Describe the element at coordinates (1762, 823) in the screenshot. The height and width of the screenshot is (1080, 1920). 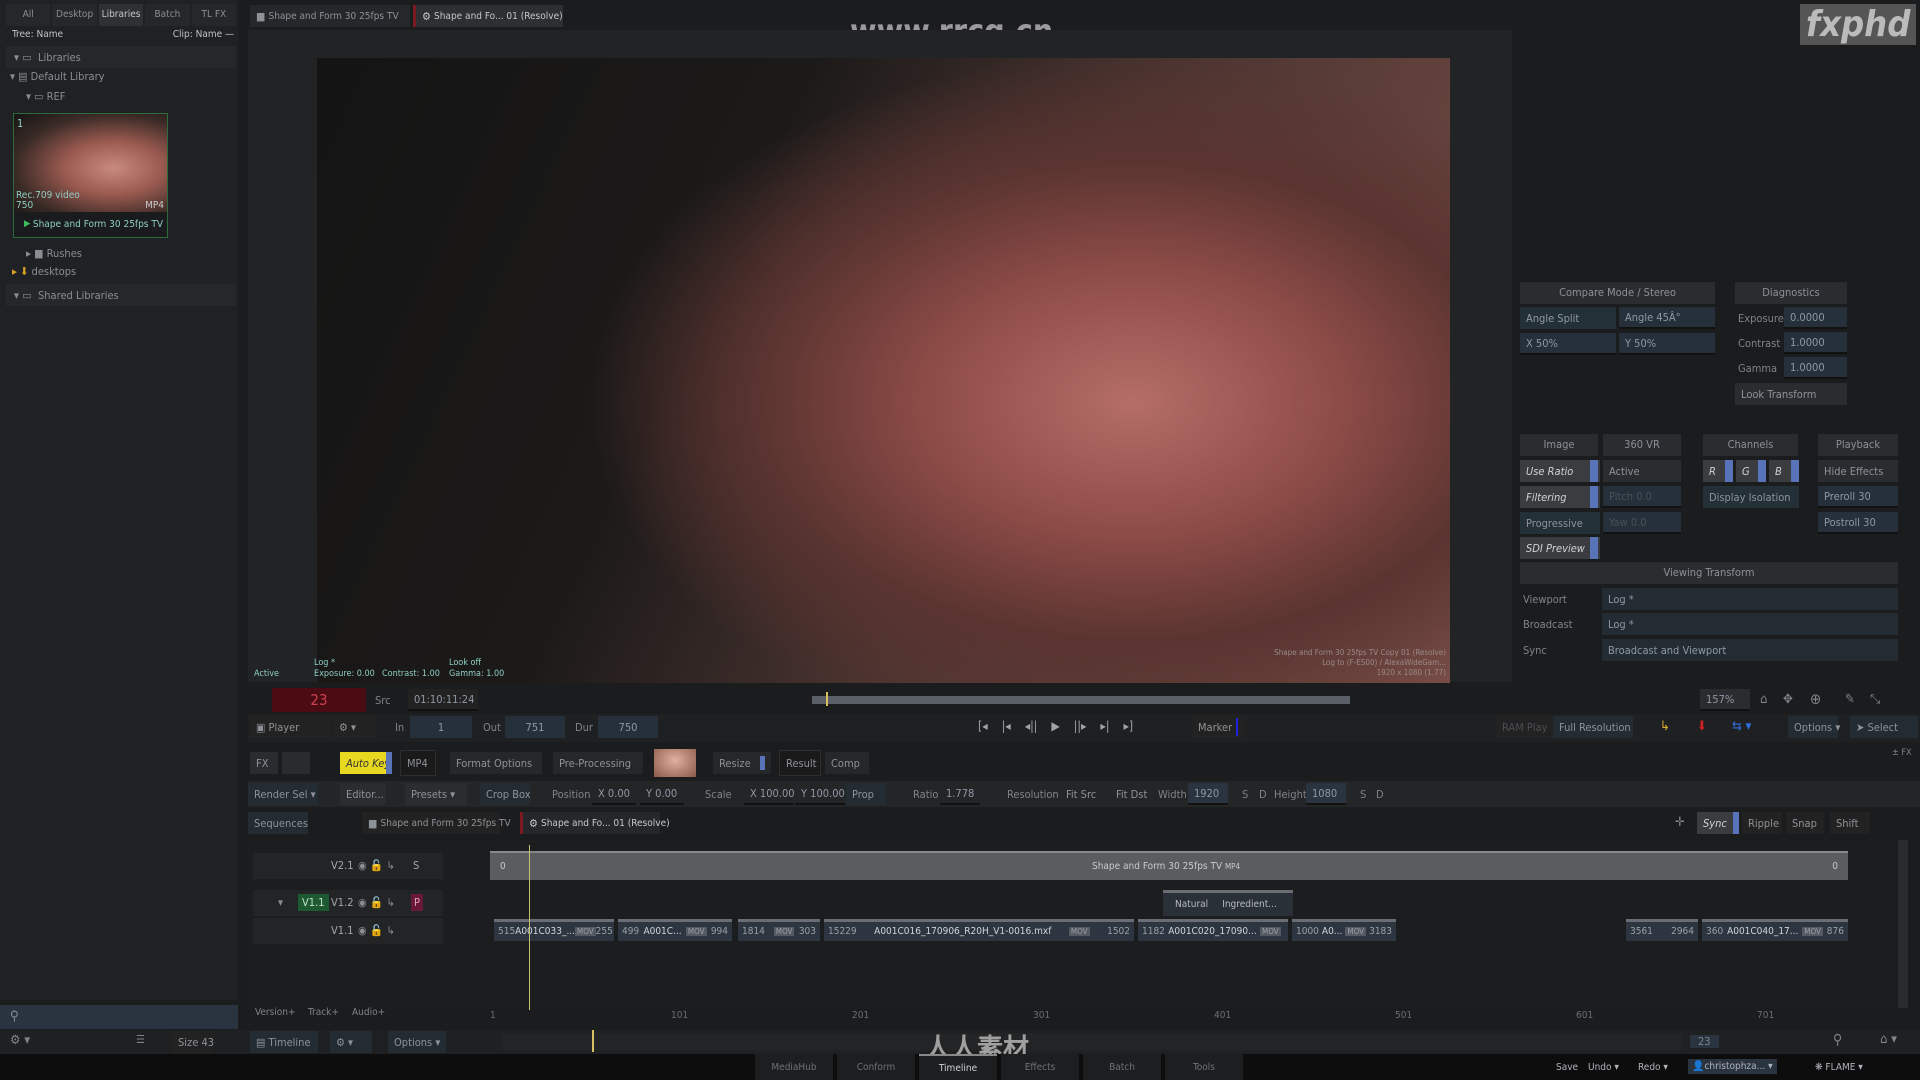
I see `ripple-toggle: Ripple` at that location.